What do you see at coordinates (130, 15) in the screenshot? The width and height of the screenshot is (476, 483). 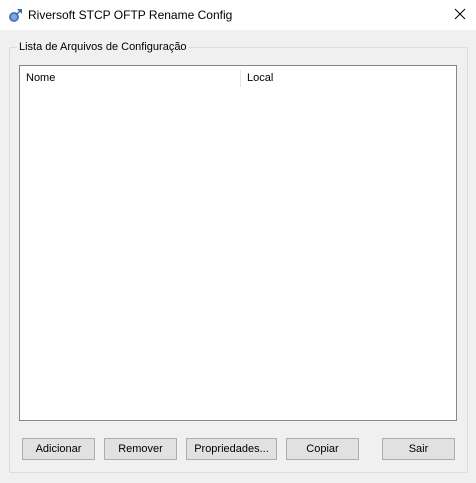 I see `window-title: Riversoft STCP OFTP Rename Config` at bounding box center [130, 15].